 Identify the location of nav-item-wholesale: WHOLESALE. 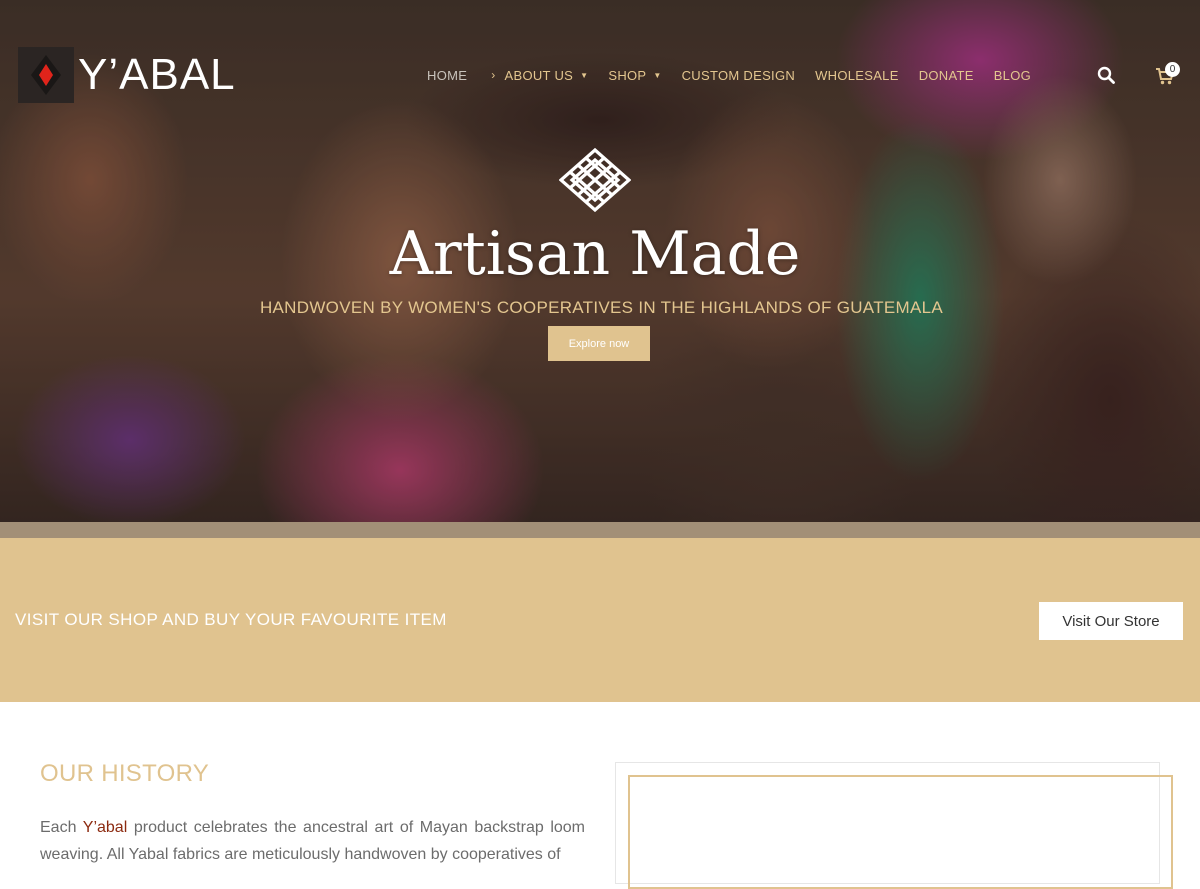
(857, 75).